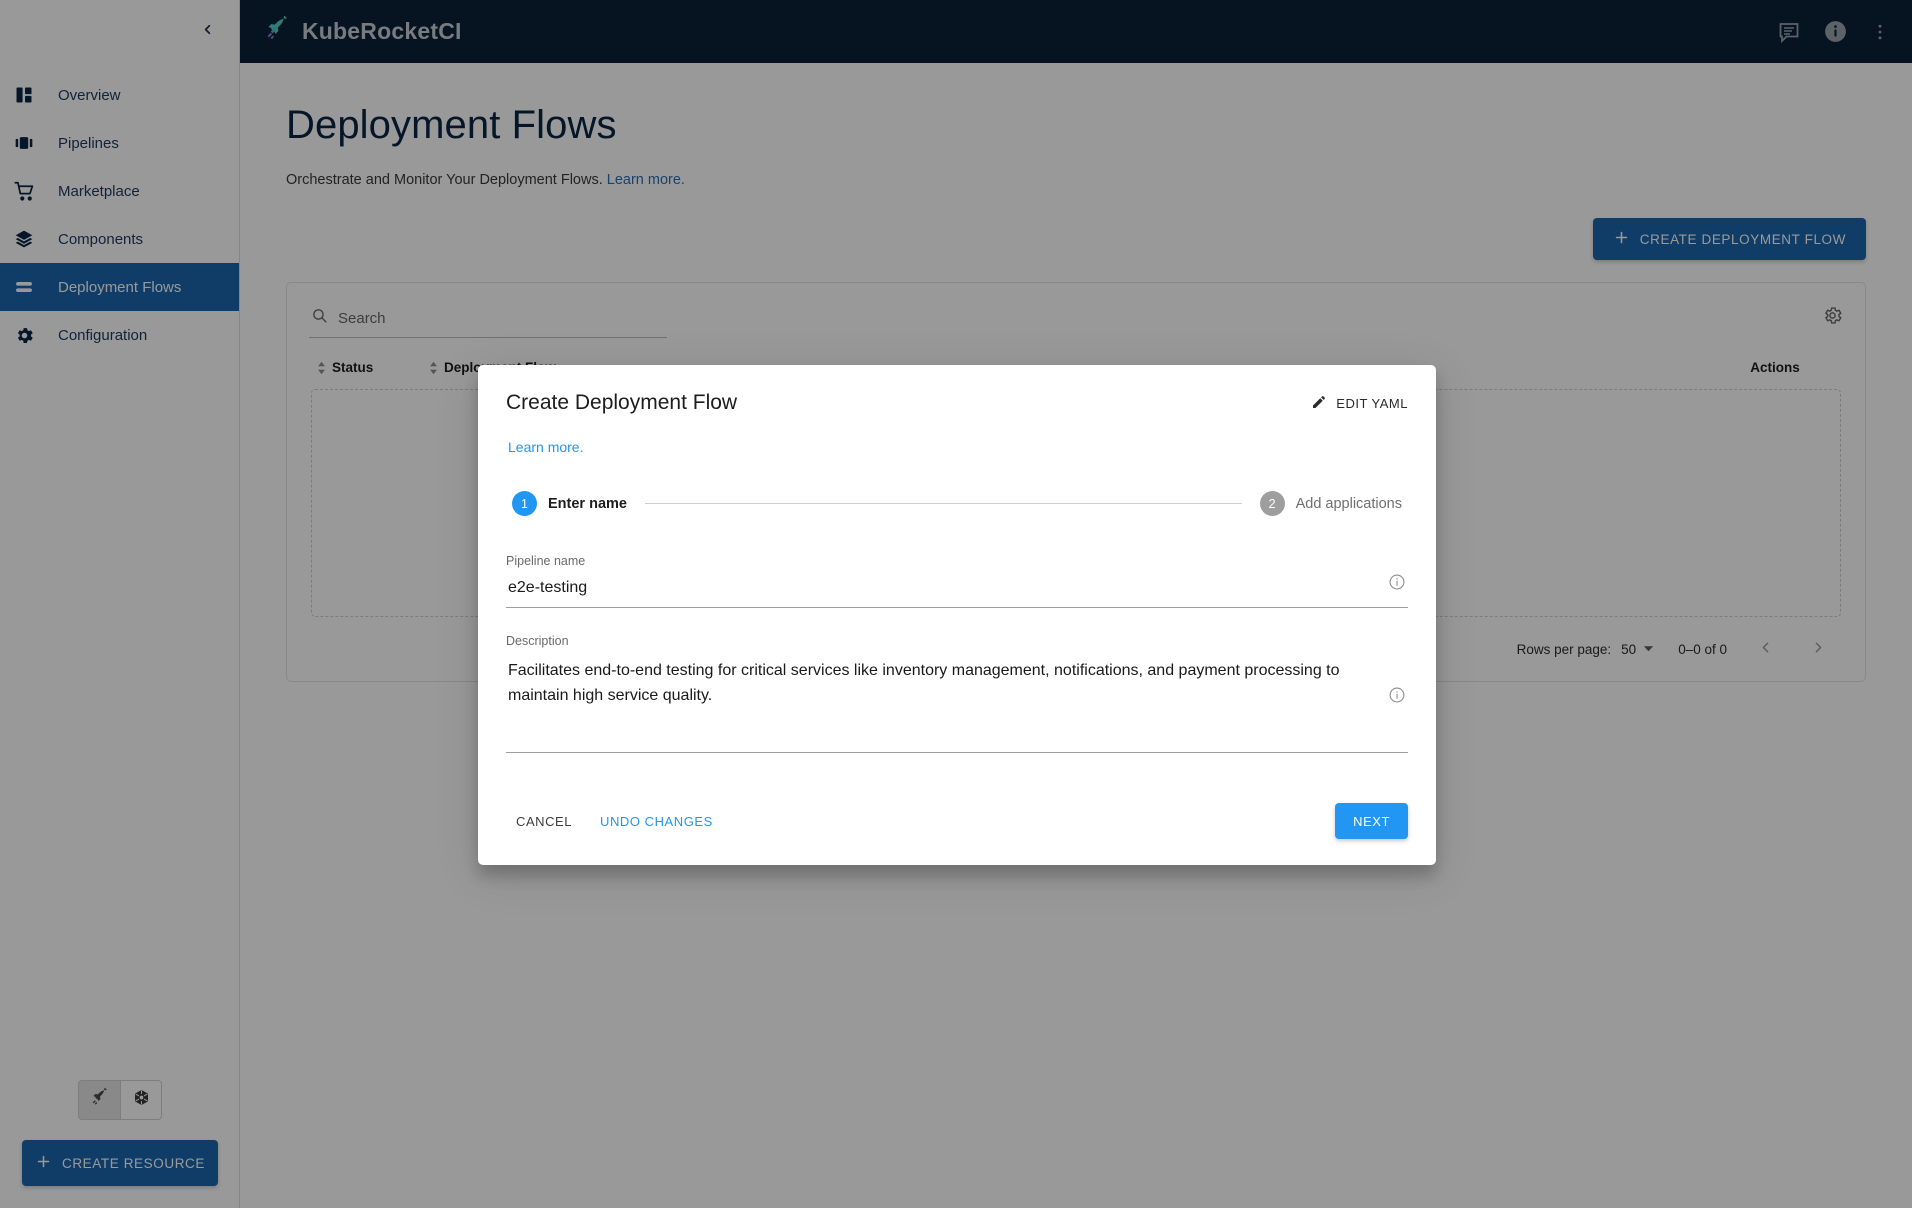 The width and height of the screenshot is (1912, 1208). I want to click on cancel-button: CANCEL, so click(544, 821).